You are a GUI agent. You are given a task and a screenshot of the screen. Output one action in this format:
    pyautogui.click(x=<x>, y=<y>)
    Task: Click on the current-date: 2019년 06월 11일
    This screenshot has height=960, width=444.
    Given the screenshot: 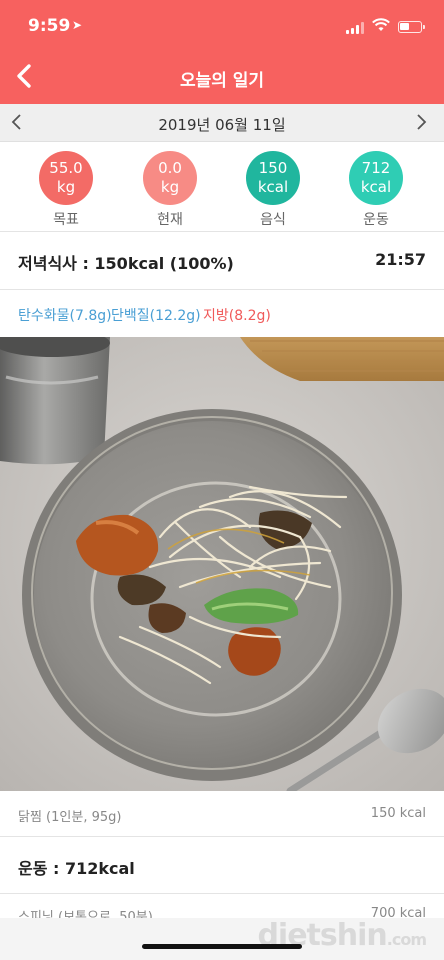 What is the action you would take?
    pyautogui.click(x=222, y=125)
    